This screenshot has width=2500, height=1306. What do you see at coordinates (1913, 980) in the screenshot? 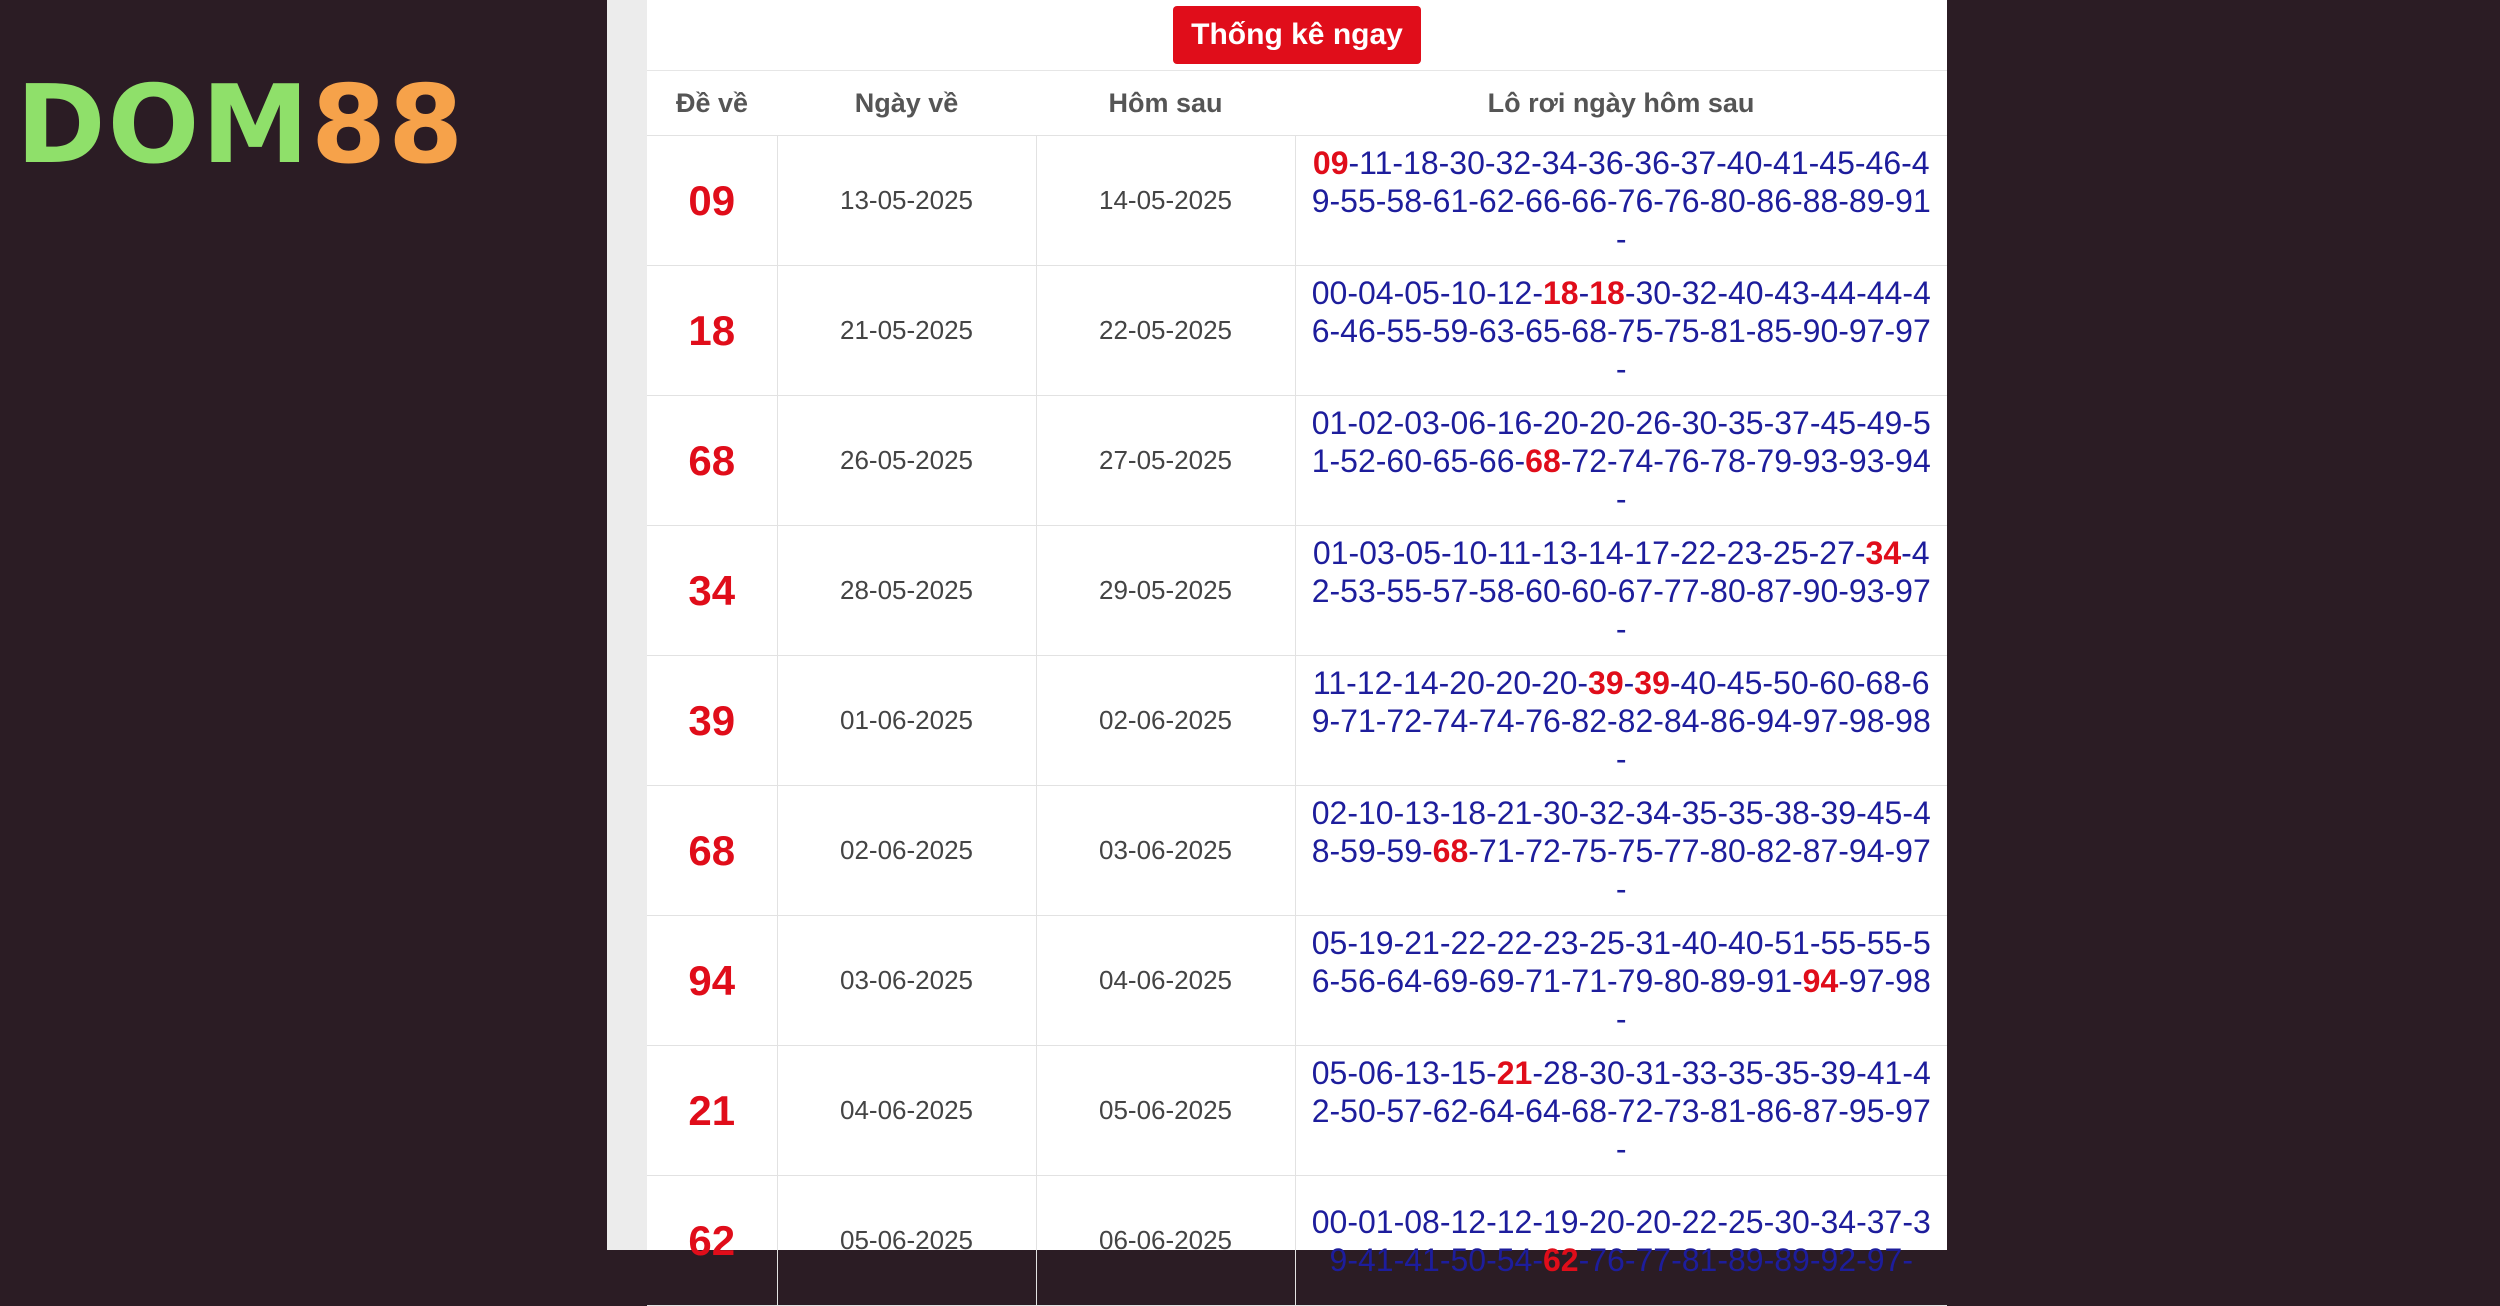
I see `lo-number: 98` at bounding box center [1913, 980].